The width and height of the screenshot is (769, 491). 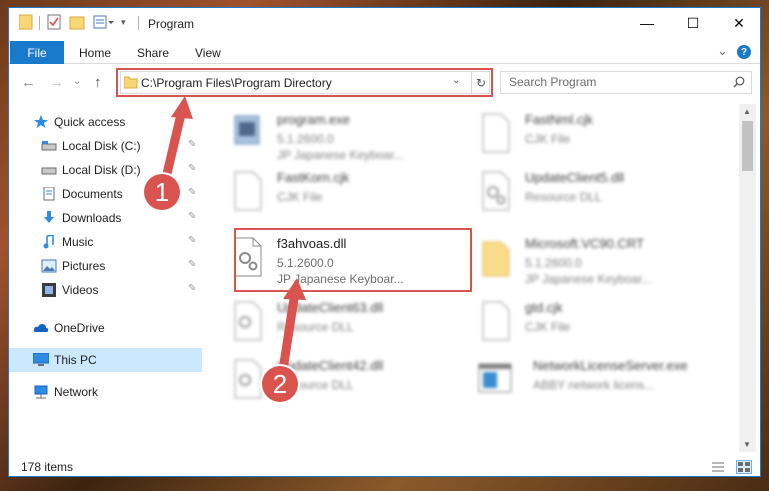 What do you see at coordinates (747, 444) in the screenshot?
I see `scroll-down-icon: ▼` at bounding box center [747, 444].